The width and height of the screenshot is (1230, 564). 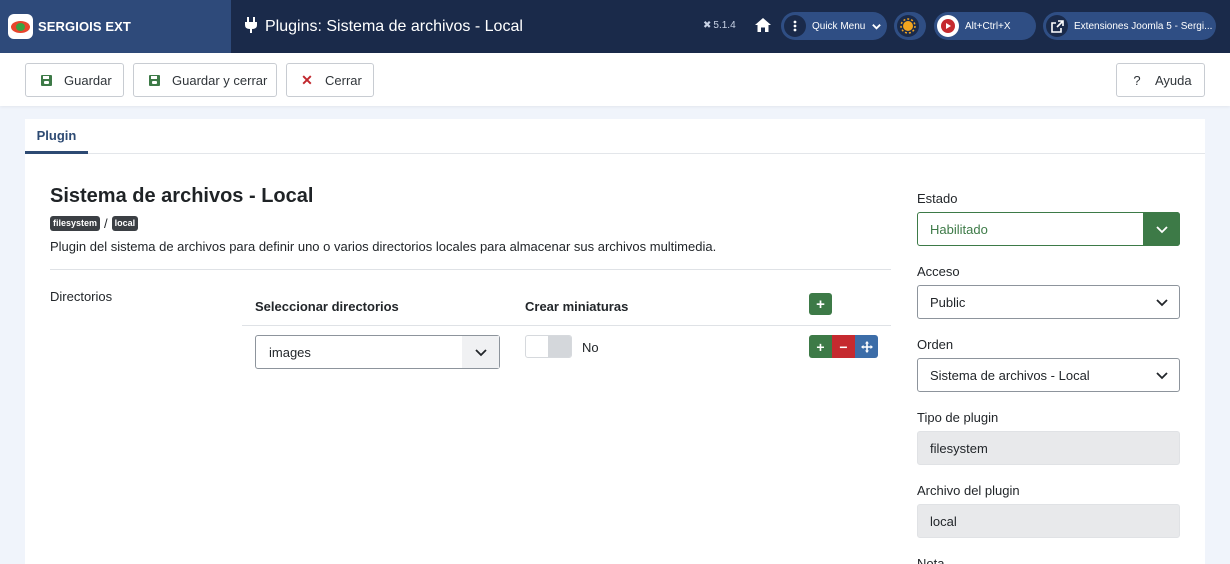 I want to click on archivo-value: local, so click(x=943, y=521).